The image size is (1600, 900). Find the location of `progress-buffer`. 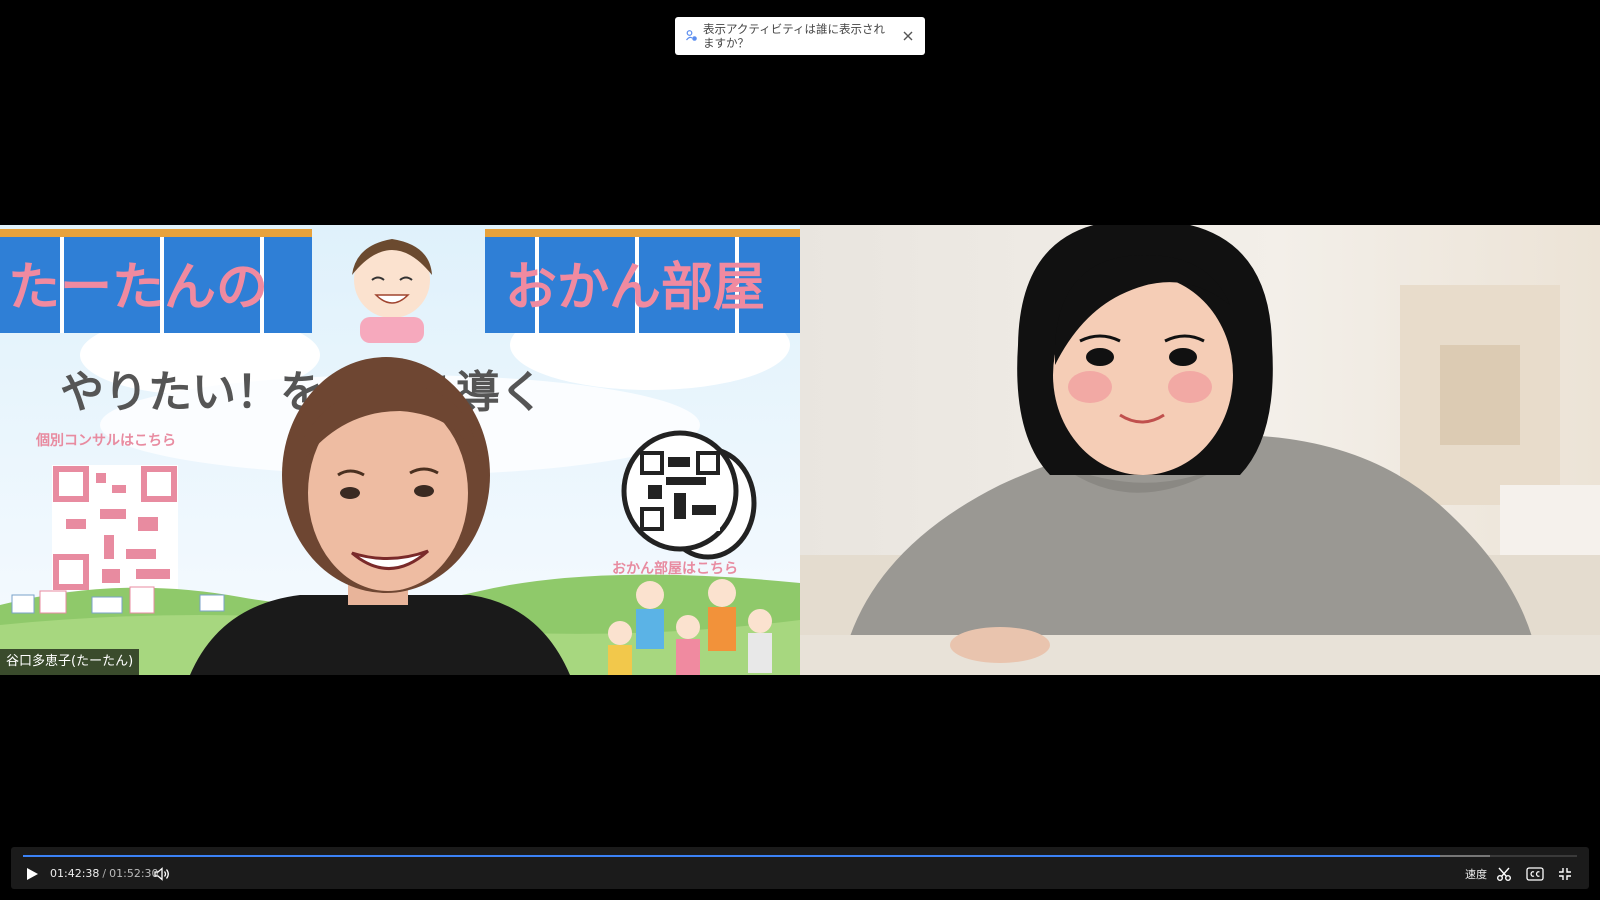

progress-buffer is located at coordinates (1465, 856).